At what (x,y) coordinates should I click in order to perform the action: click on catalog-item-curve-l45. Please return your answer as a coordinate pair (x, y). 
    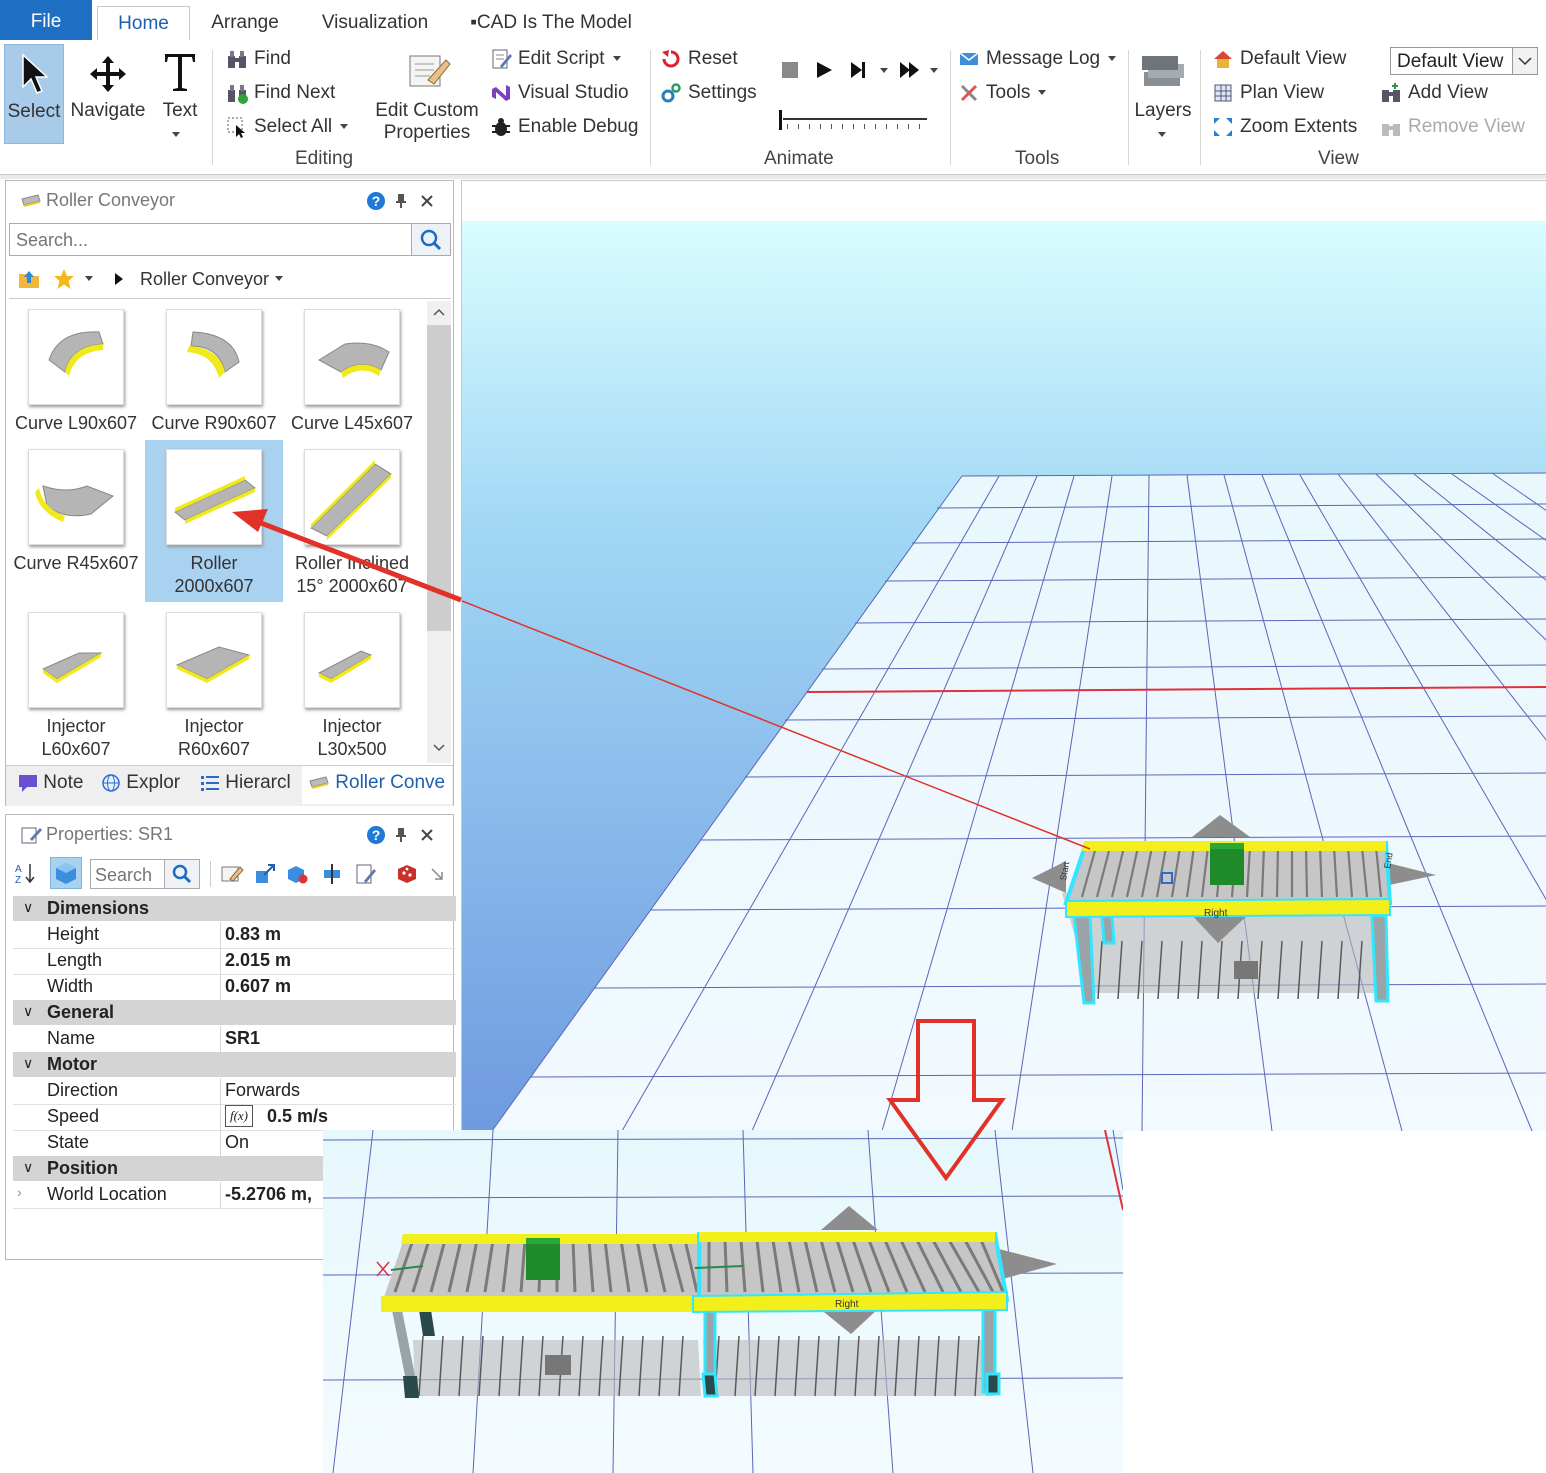
    Looking at the image, I should click on (352, 357).